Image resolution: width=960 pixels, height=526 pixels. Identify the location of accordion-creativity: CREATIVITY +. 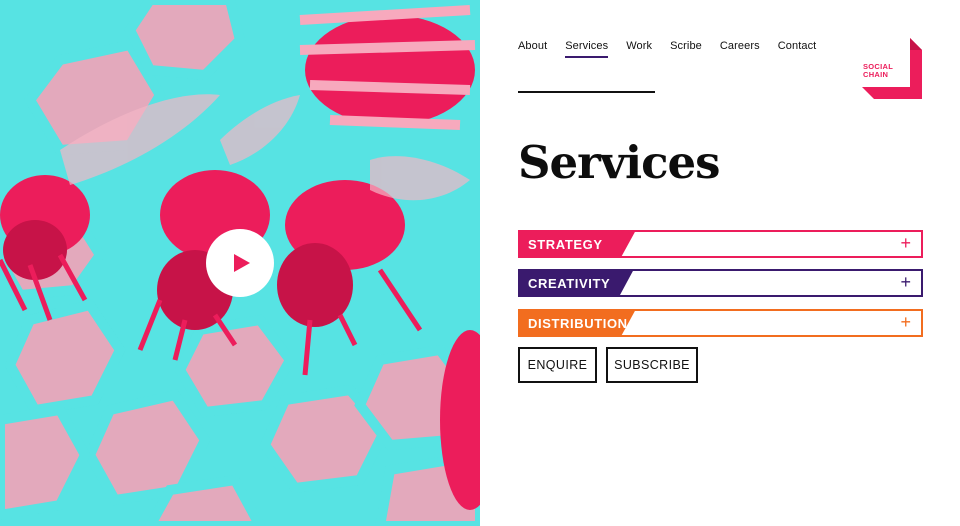
(720, 283).